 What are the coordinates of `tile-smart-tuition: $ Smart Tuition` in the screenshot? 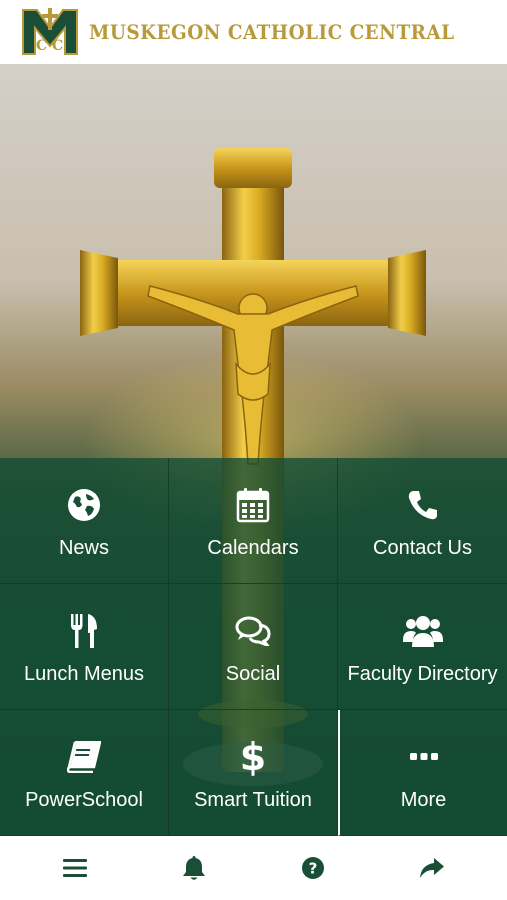 It's located at (253, 773).